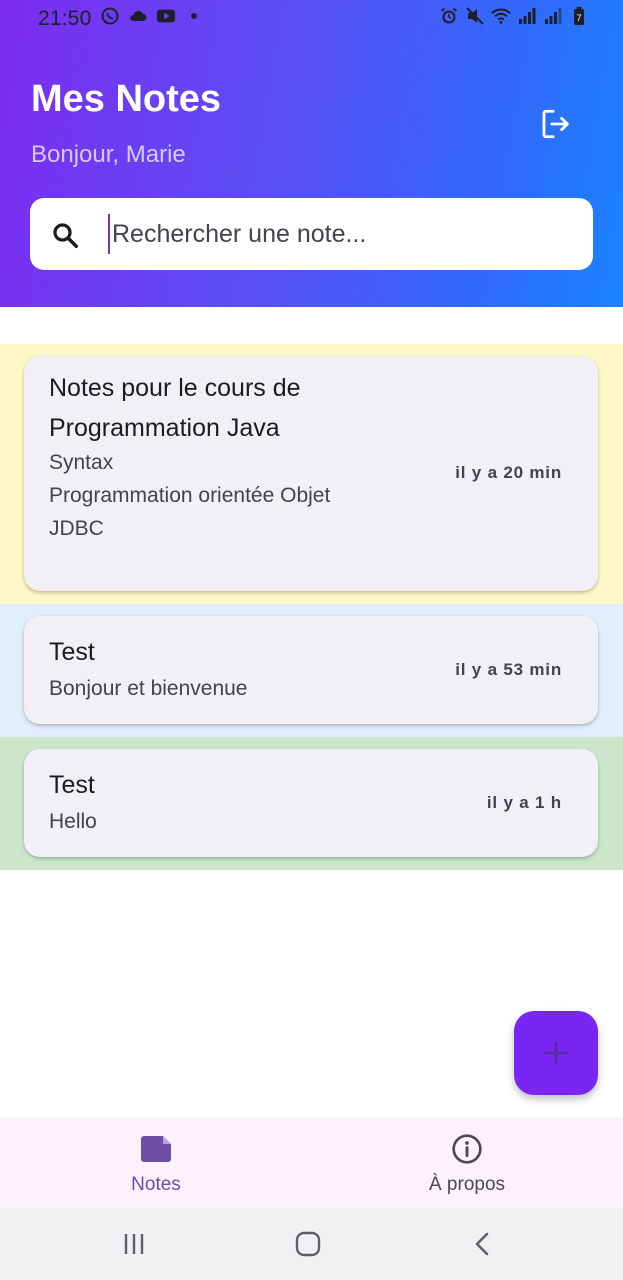  Describe the element at coordinates (126, 99) in the screenshot. I see `page-title: Mes Notes` at that location.